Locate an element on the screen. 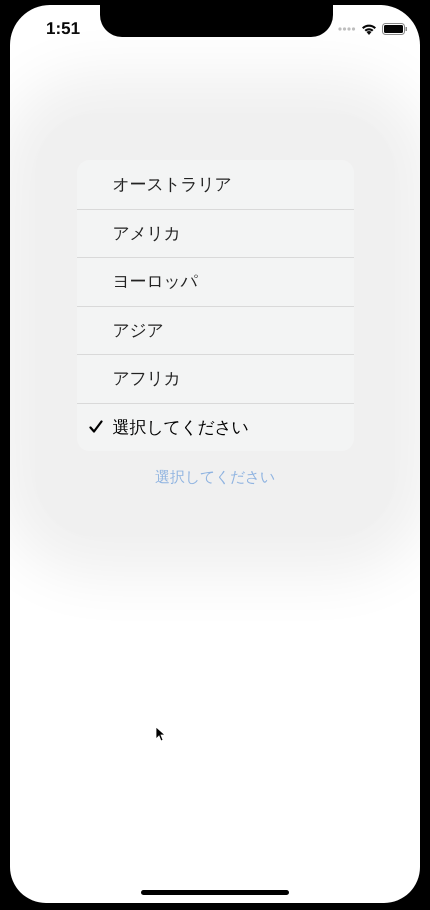 This screenshot has width=430, height=910. menu-item: ヨーロッパ is located at coordinates (215, 281).